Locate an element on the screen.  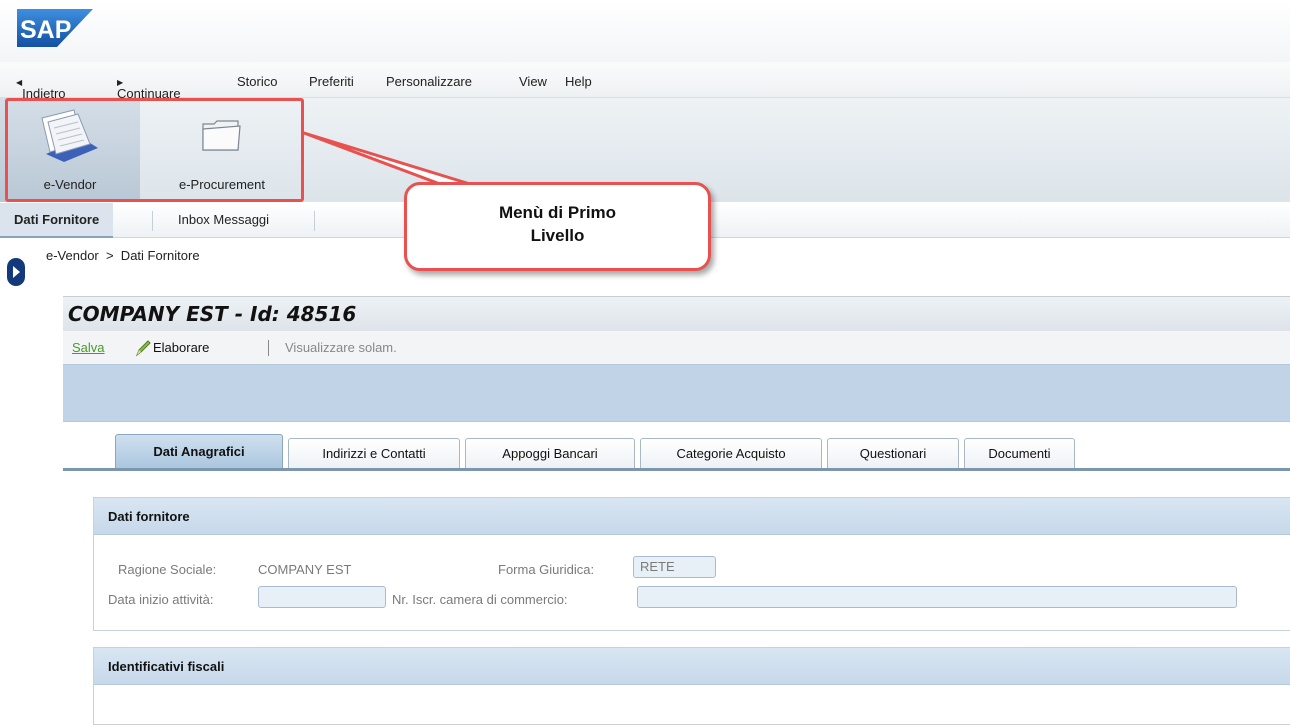
group-title: Identificativi fiscali is located at coordinates (166, 666).